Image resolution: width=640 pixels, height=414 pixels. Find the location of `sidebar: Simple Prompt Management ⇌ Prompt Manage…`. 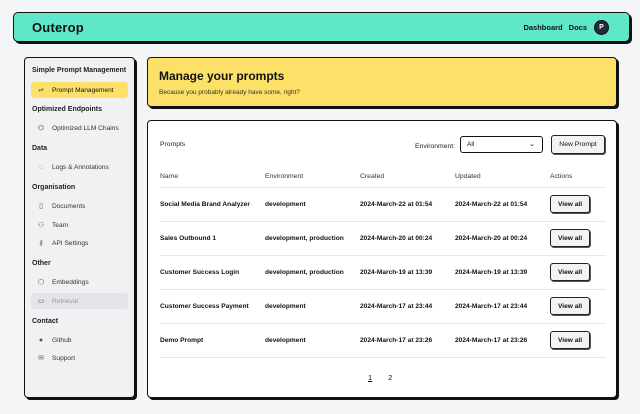

sidebar: Simple Prompt Management ⇌ Prompt Manage… is located at coordinates (79, 227).